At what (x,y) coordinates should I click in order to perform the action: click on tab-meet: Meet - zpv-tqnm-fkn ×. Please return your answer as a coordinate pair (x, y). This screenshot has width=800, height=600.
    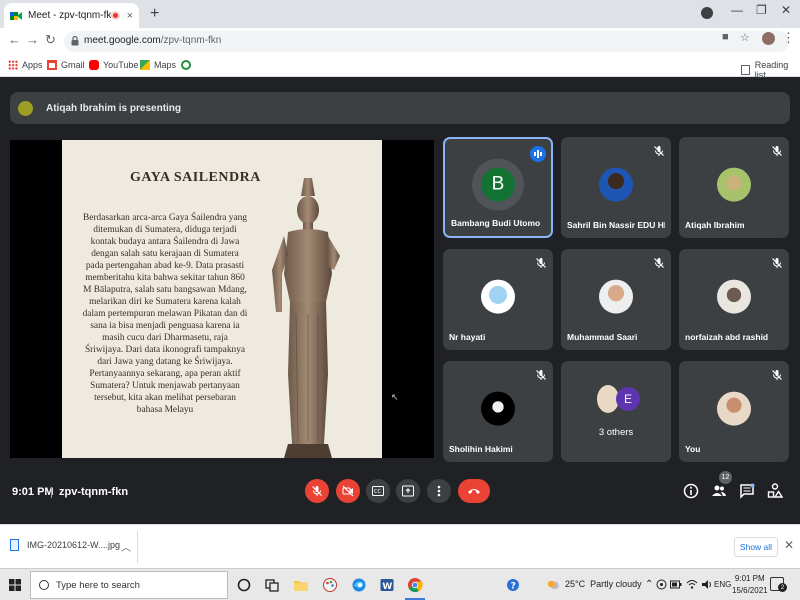
    Looking at the image, I should click on (71, 15).